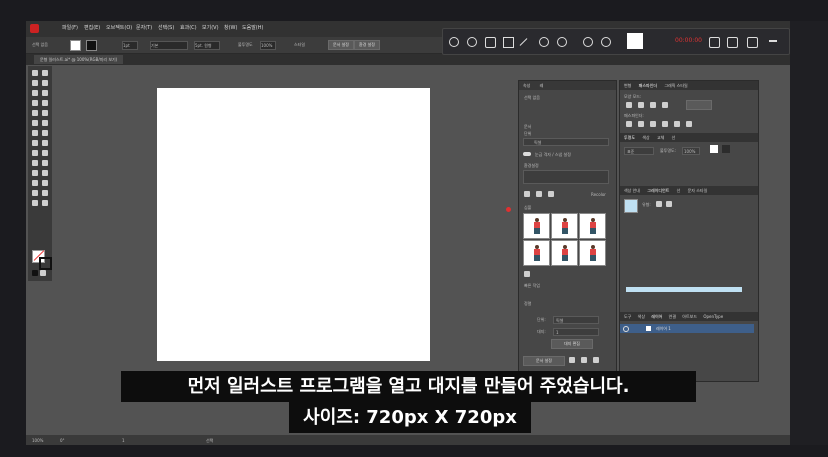  What do you see at coordinates (45, 93) in the screenshot?
I see `curvature-tool-icon` at bounding box center [45, 93].